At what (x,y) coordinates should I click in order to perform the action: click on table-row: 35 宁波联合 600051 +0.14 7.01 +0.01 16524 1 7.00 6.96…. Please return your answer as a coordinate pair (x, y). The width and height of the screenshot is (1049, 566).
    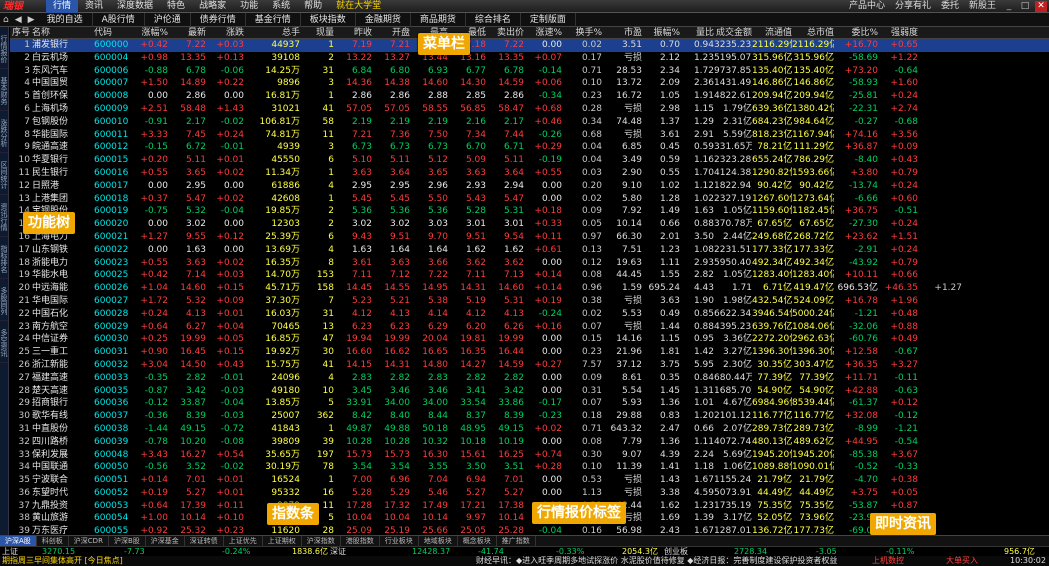
    Looking at the image, I should click on (529, 480).